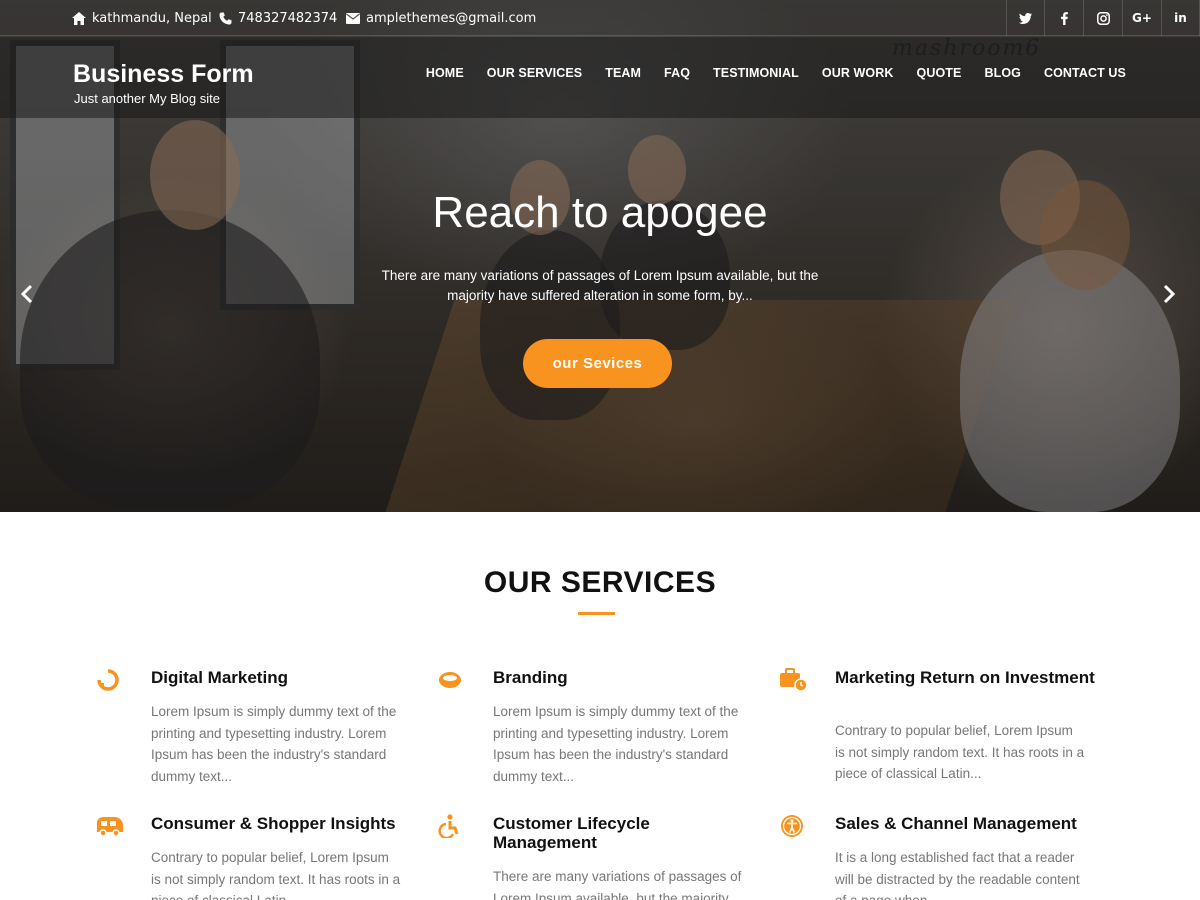 The width and height of the screenshot is (1200, 900). Describe the element at coordinates (281, 677) in the screenshot. I see `service-title: Digital Marketing` at that location.